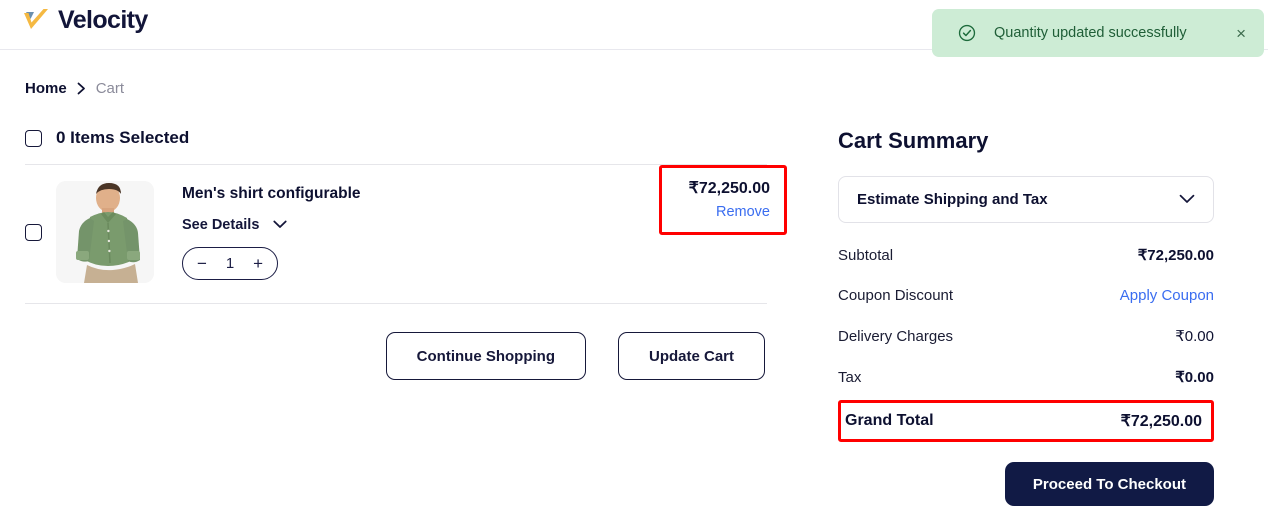  I want to click on see-details-toggle: See Details, so click(234, 225).